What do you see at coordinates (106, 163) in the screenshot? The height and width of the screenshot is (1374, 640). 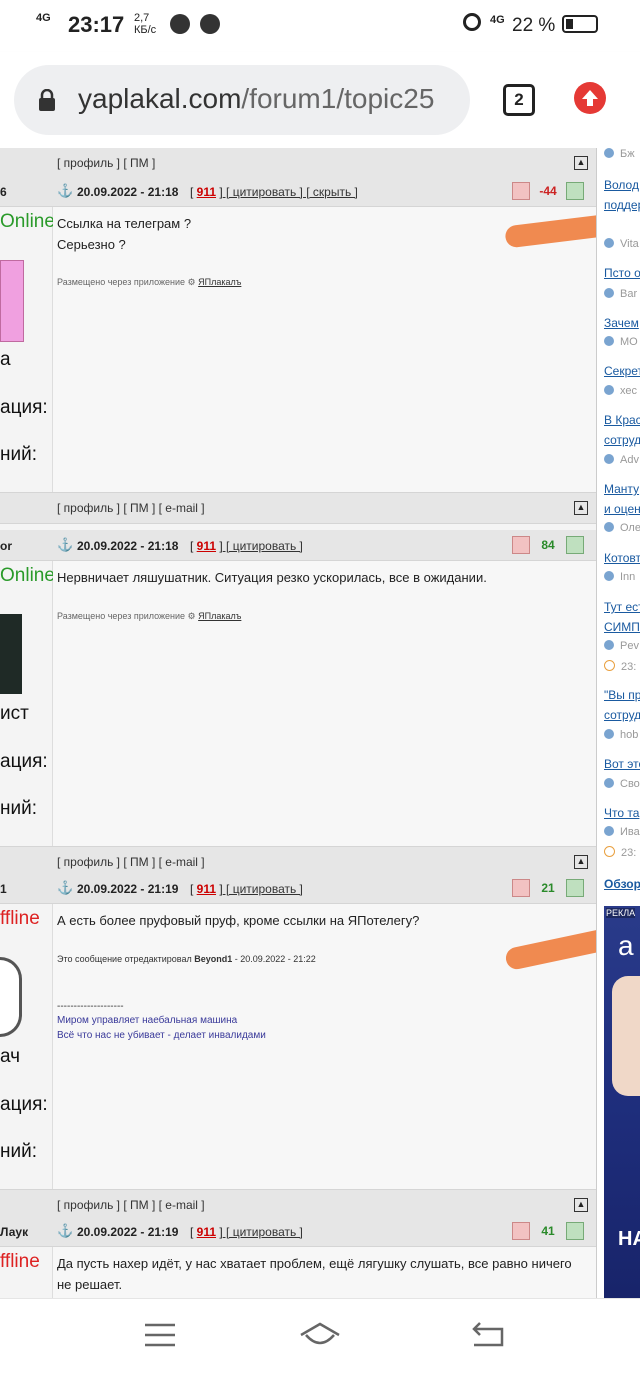 I see `post-links: [ профиль ] [ ПМ ]` at bounding box center [106, 163].